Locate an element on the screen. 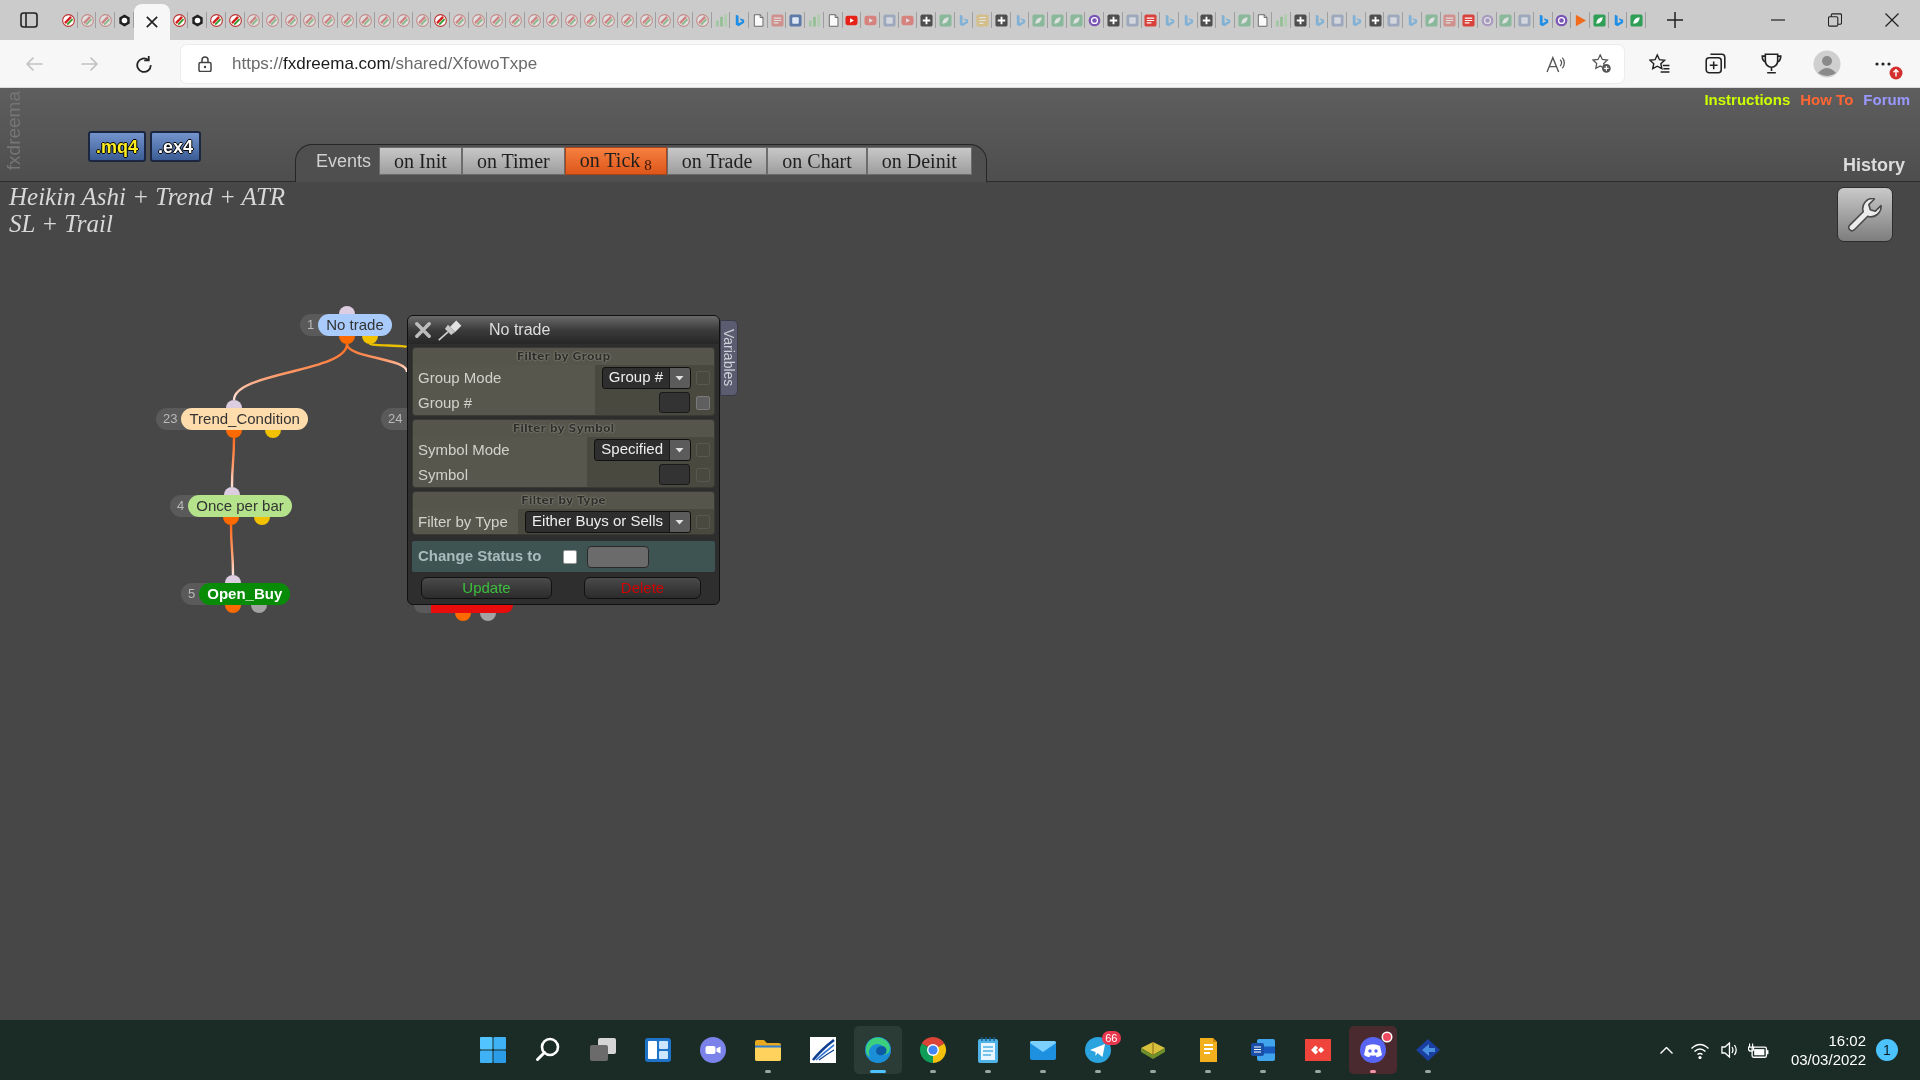 The width and height of the screenshot is (1920, 1080). field-label: Filter by Type is located at coordinates (466, 521).